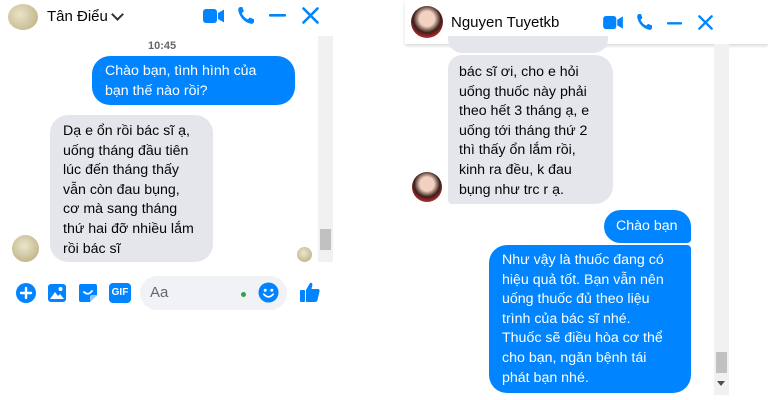 The image size is (768, 400). Describe the element at coordinates (162, 46) in the screenshot. I see `message-timestamp: 10:45` at that location.